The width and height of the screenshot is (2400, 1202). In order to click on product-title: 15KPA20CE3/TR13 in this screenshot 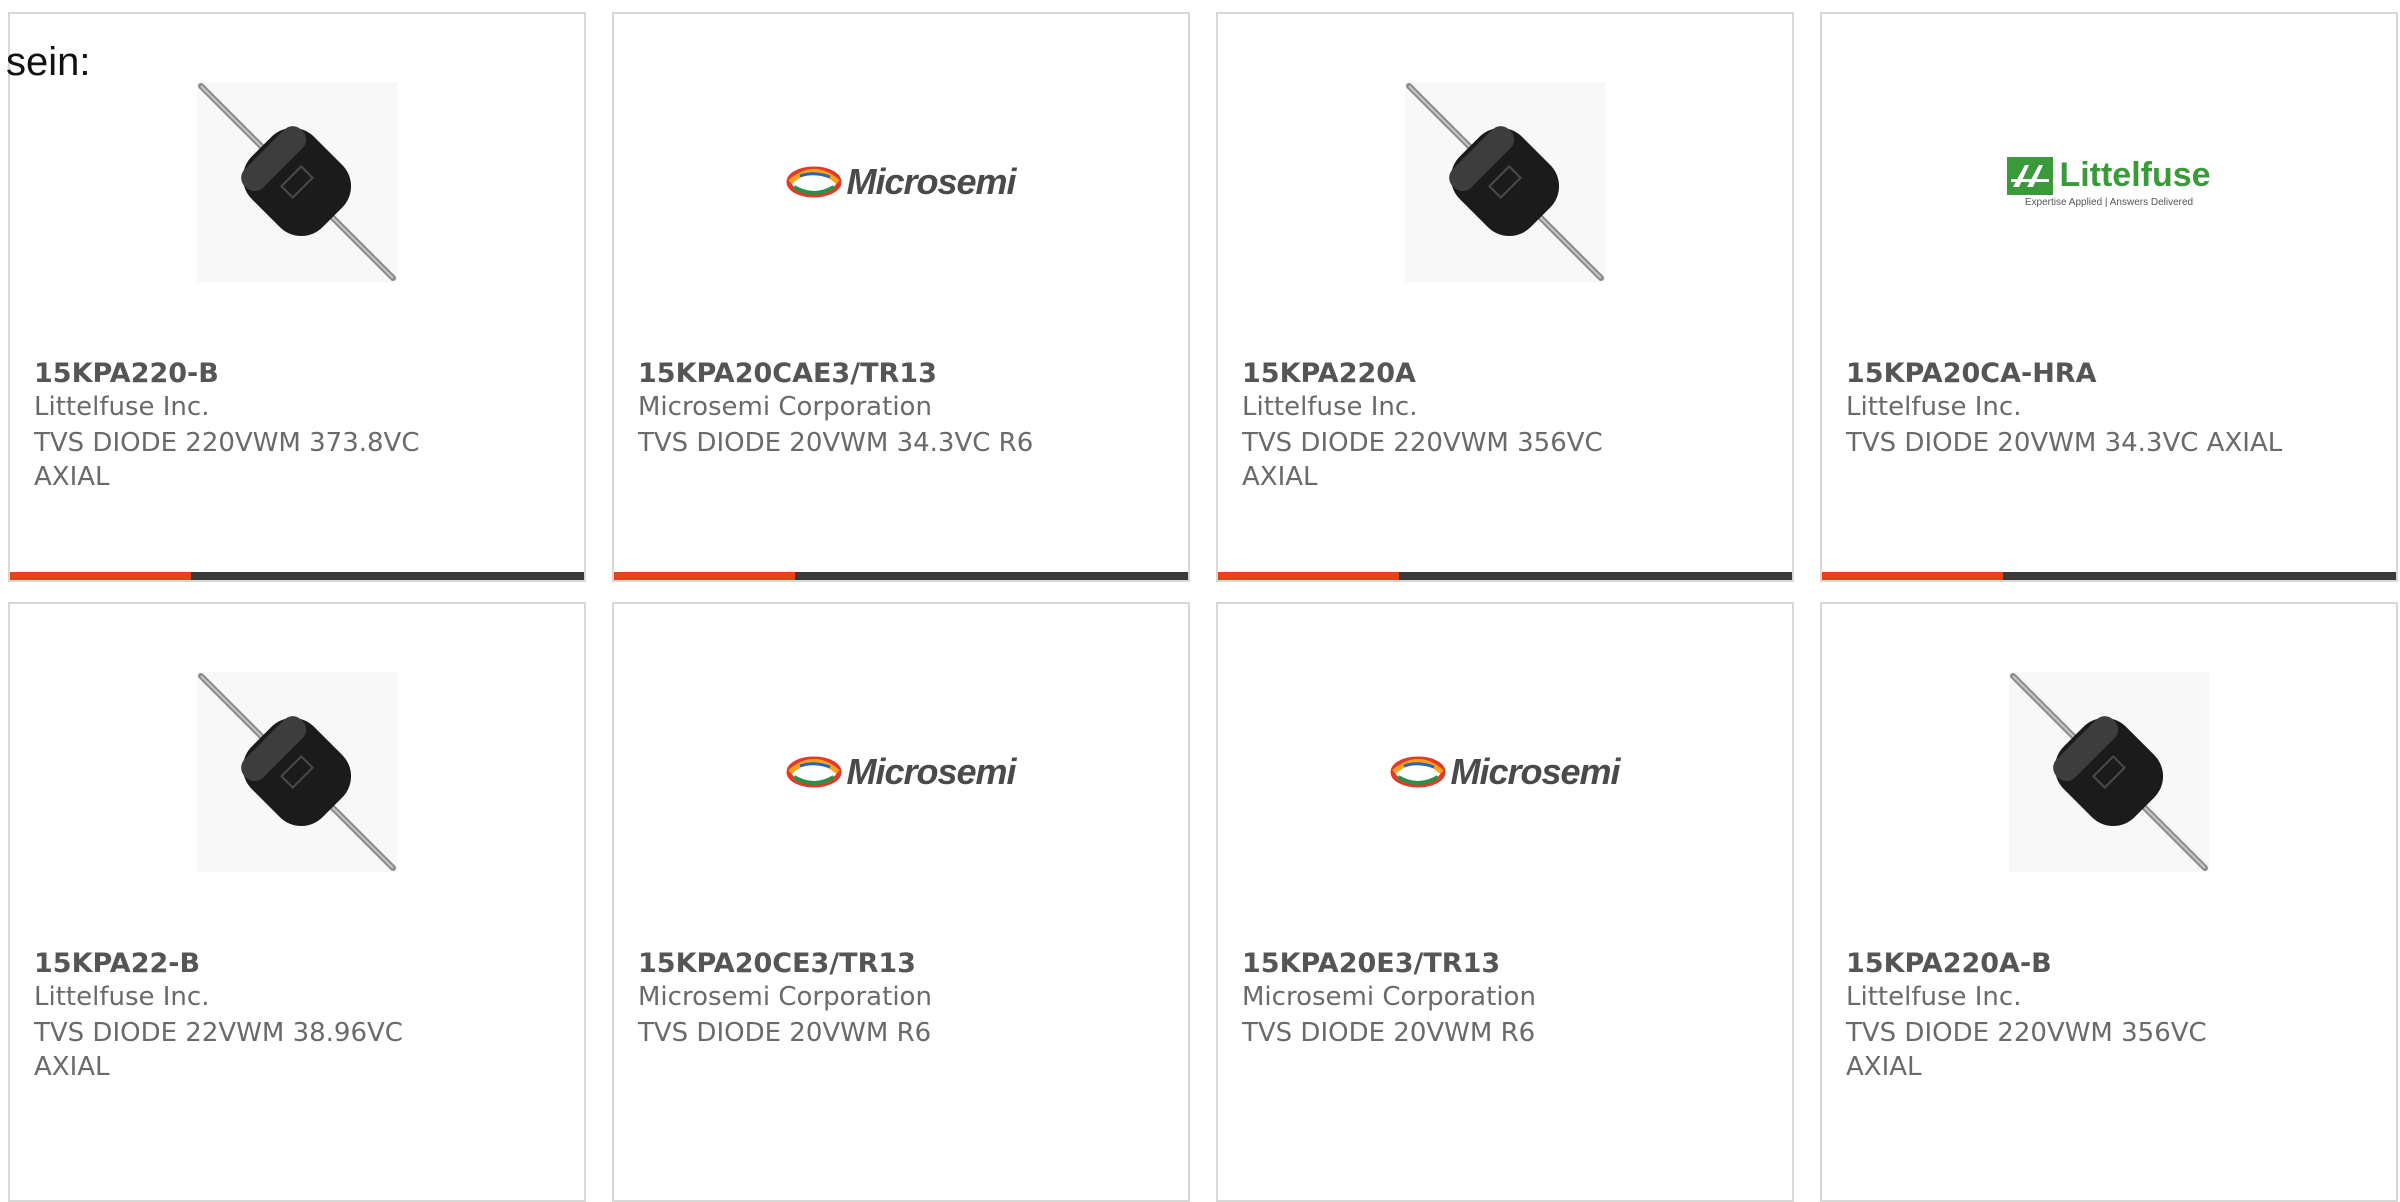, I will do `click(777, 963)`.